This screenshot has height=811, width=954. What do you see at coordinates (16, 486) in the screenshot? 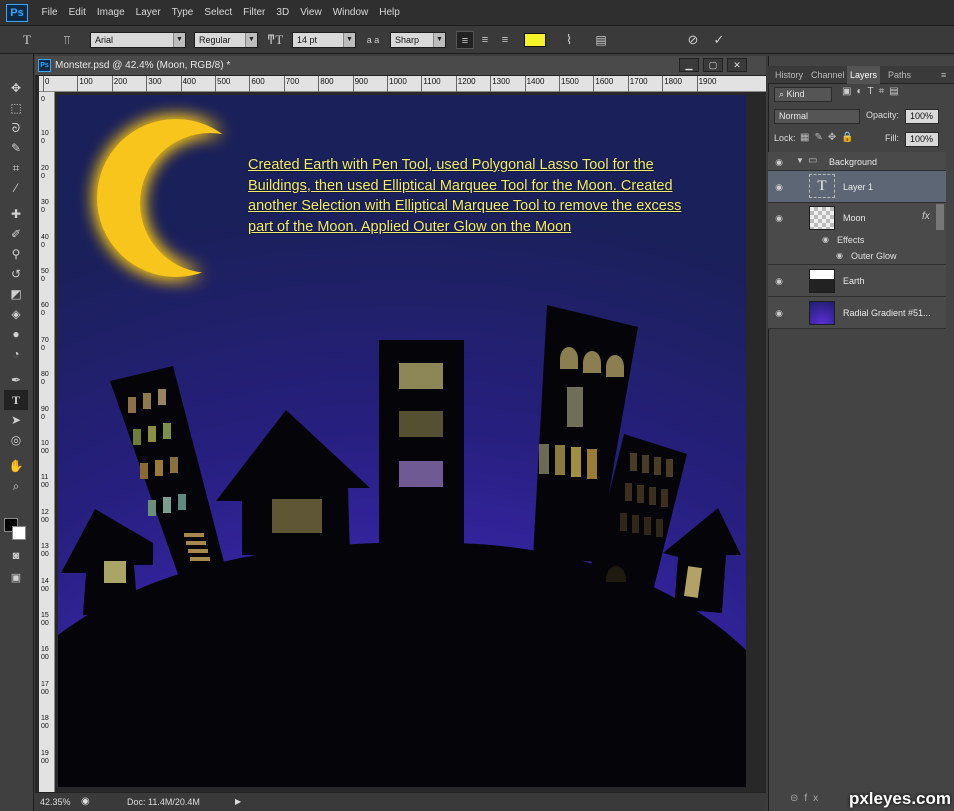
I see `zoom-tool-icon: ⌕` at bounding box center [16, 486].